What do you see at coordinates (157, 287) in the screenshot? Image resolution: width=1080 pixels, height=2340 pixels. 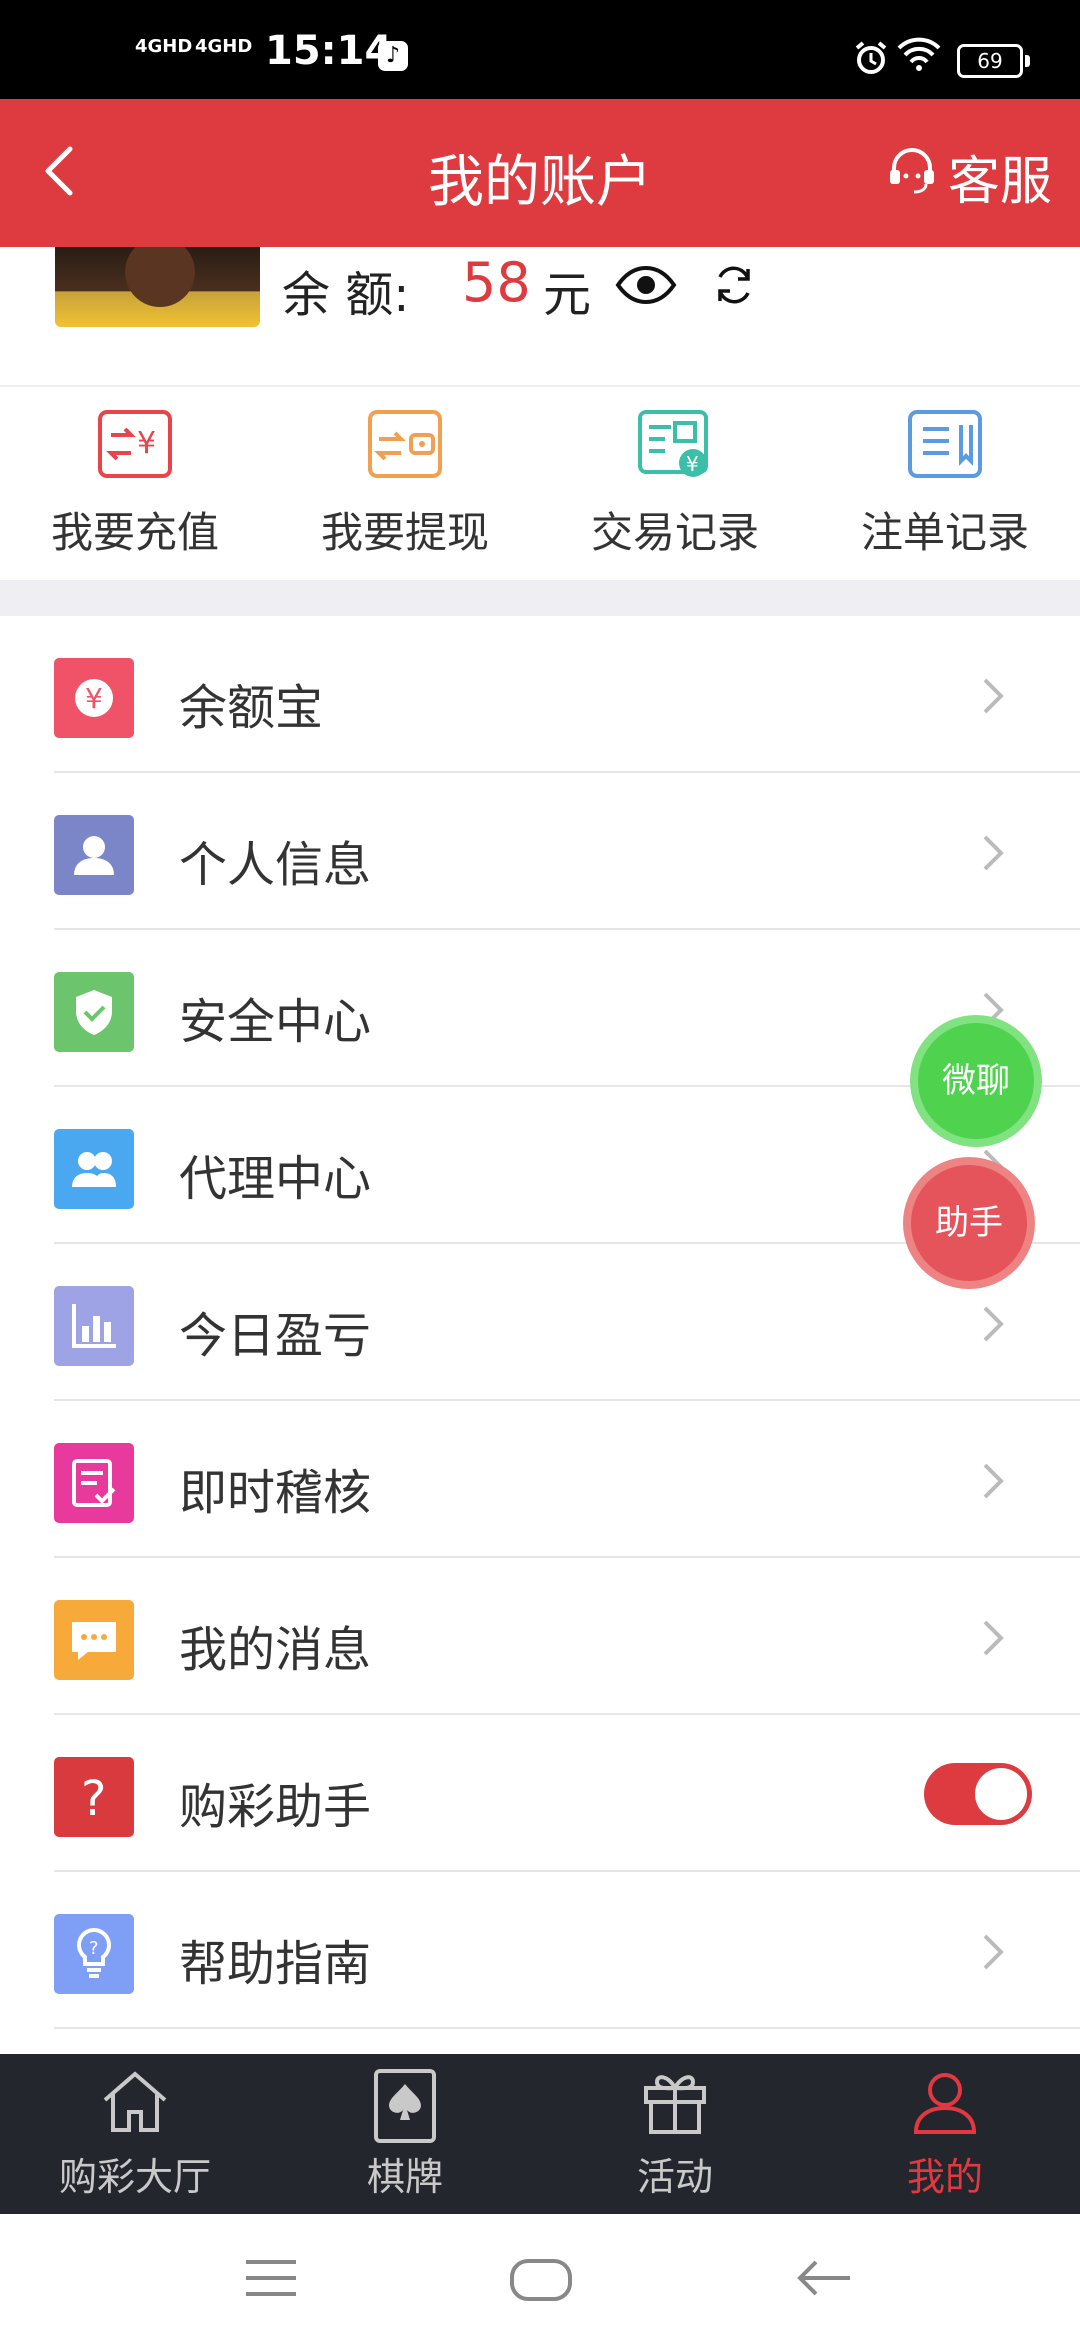 I see `avatar` at bounding box center [157, 287].